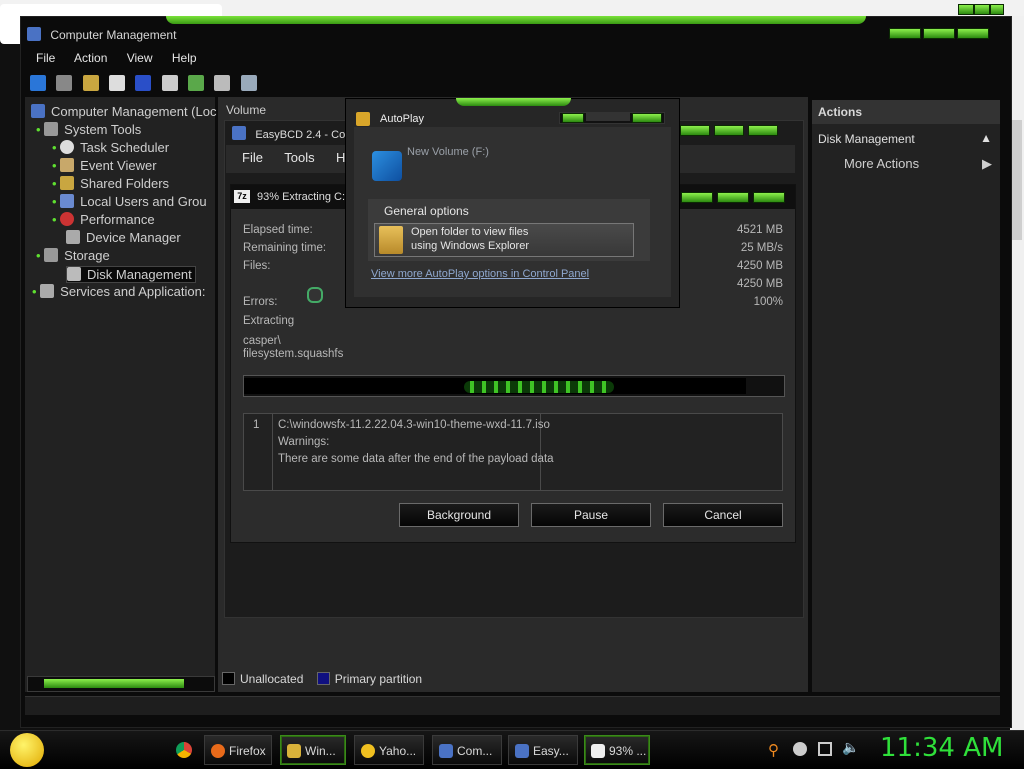 This screenshot has width=1024, height=769. What do you see at coordinates (131, 274) in the screenshot?
I see `tree-item-disk-management: Disk Management` at bounding box center [131, 274].